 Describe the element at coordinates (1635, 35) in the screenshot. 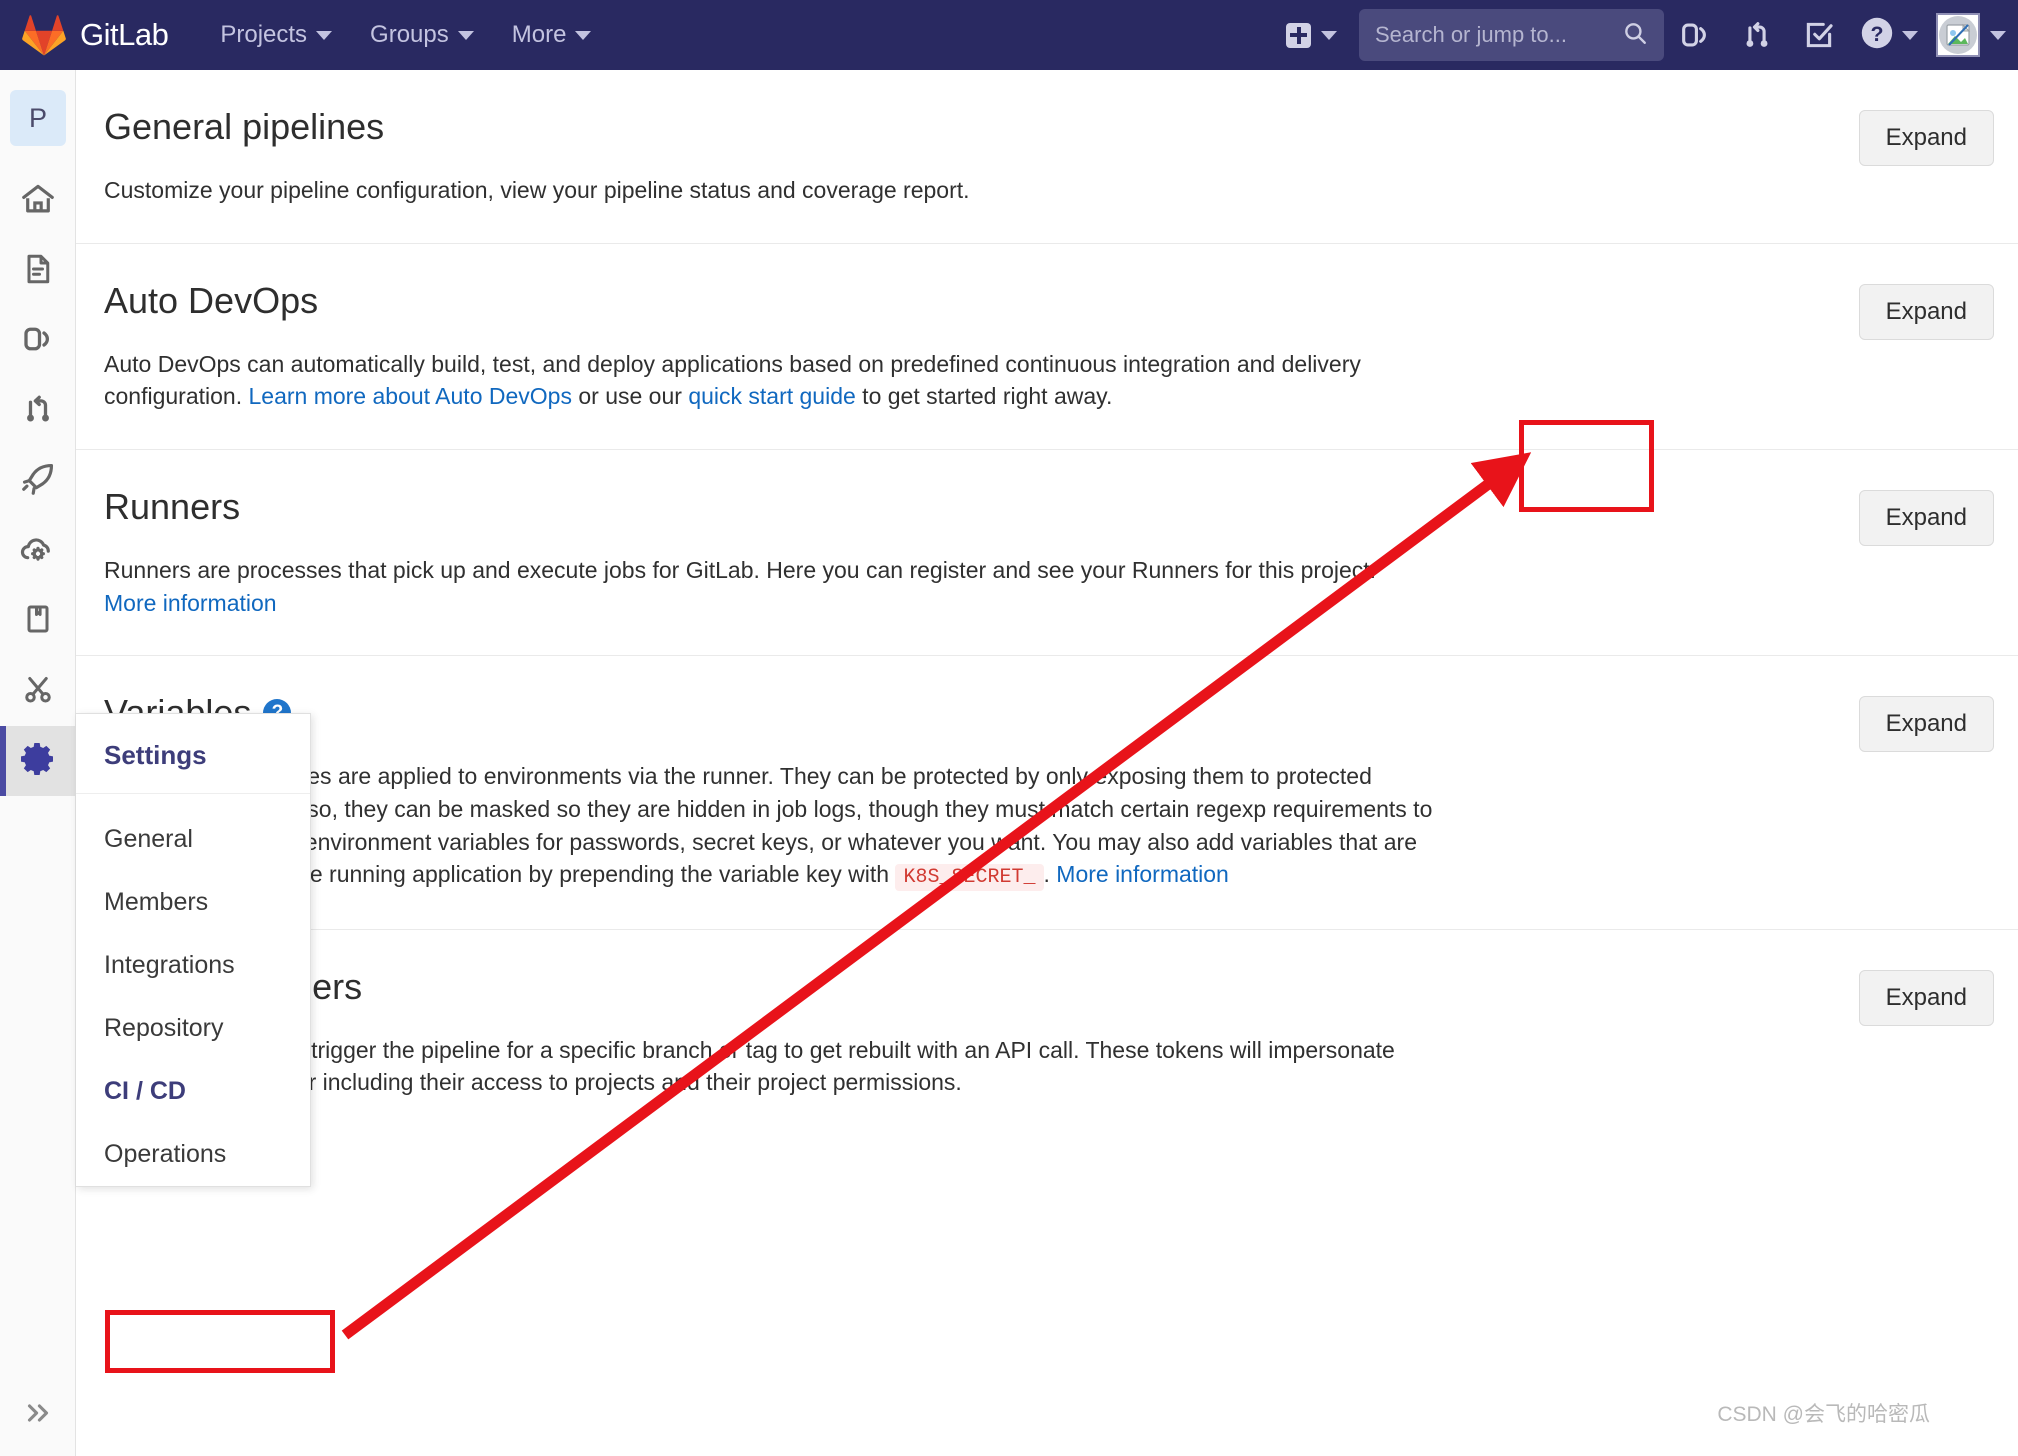

I see `search-icon` at that location.